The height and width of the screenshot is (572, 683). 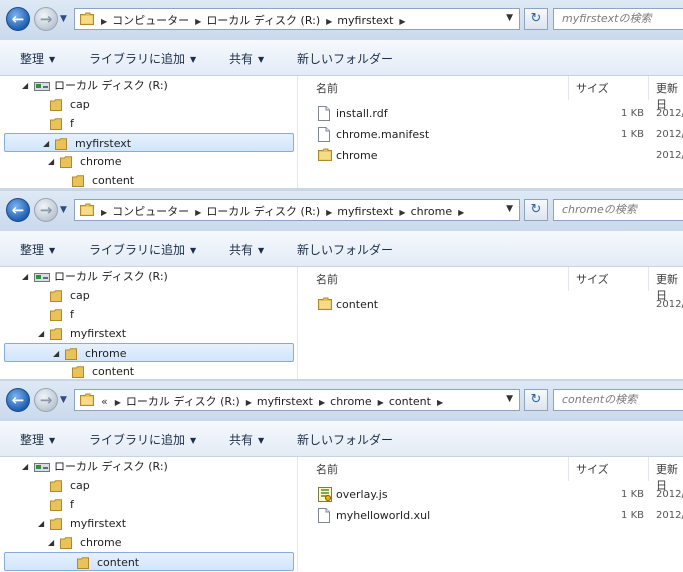 I want to click on search-input: chromeの検索, so click(x=618, y=210).